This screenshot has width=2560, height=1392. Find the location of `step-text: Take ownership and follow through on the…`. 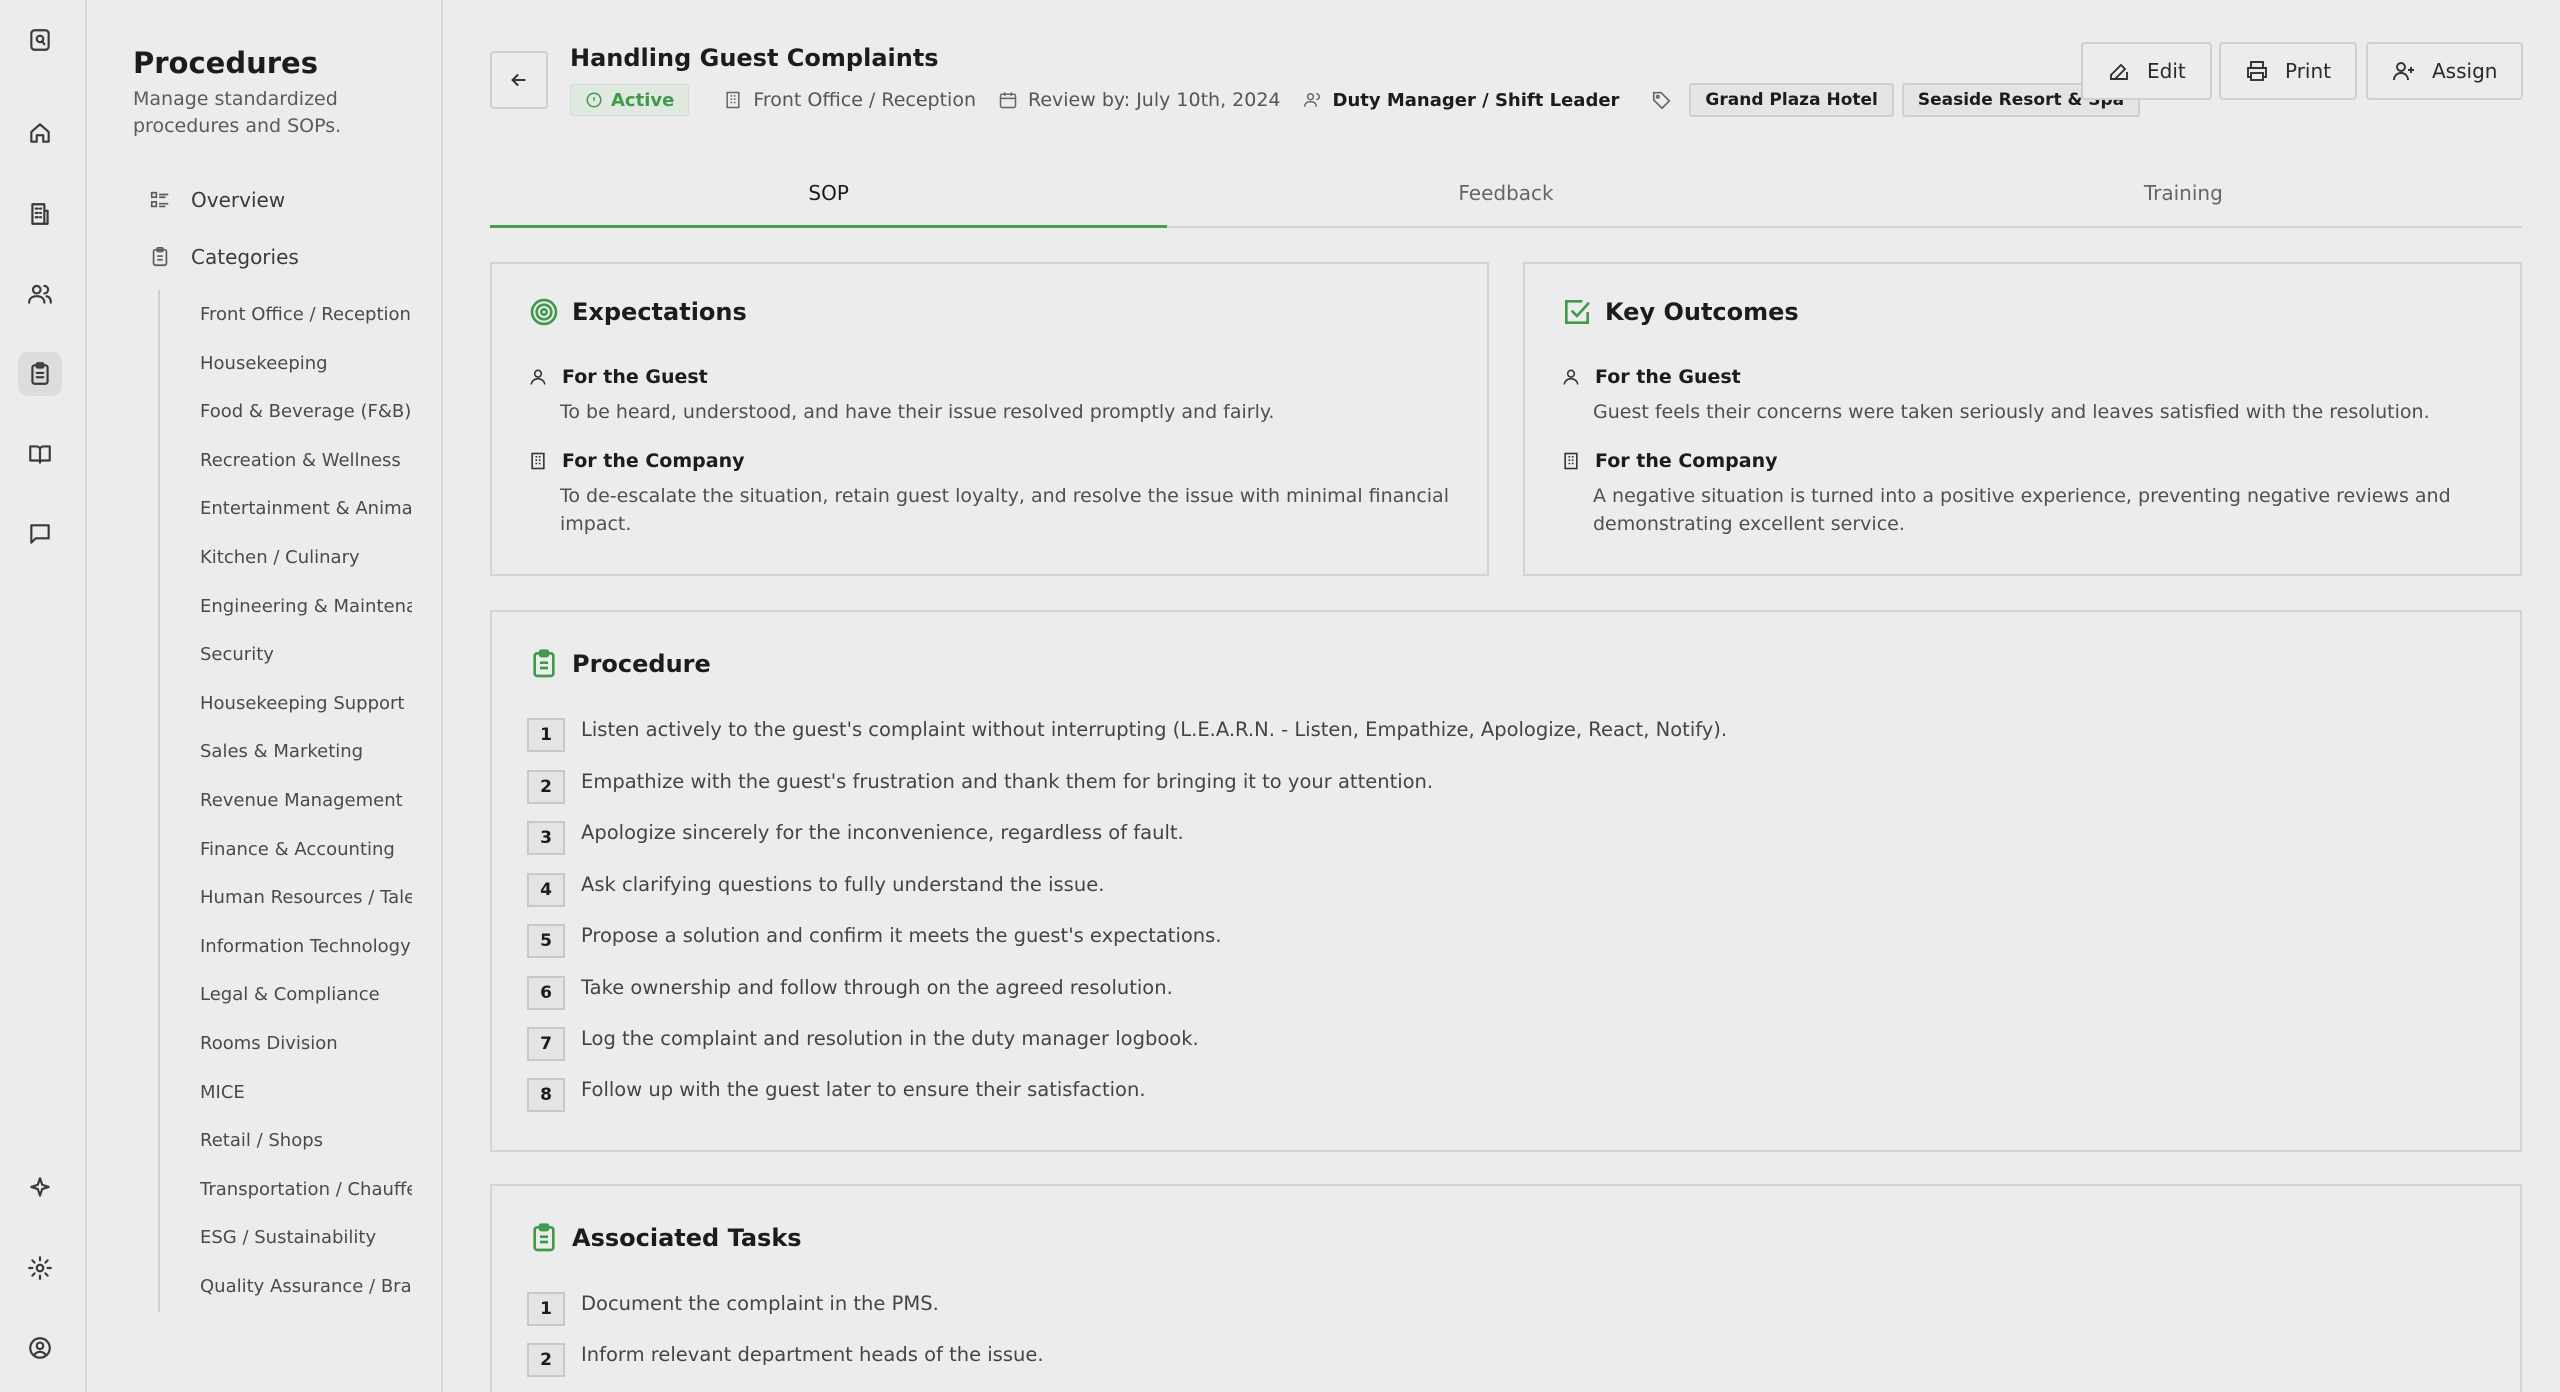

step-text: Take ownership and follow through on the… is located at coordinates (877, 987).